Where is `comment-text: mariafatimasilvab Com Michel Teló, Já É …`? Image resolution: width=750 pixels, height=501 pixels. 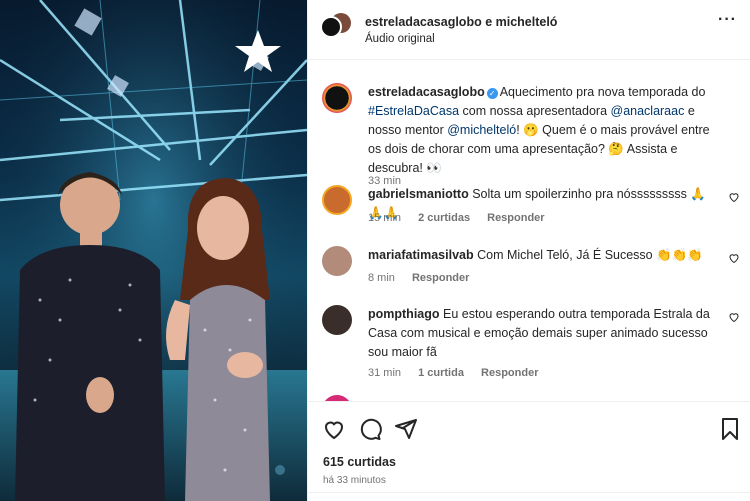
comment-text: mariafatimasilvab Com Michel Teló, Já É … is located at coordinates (543, 255).